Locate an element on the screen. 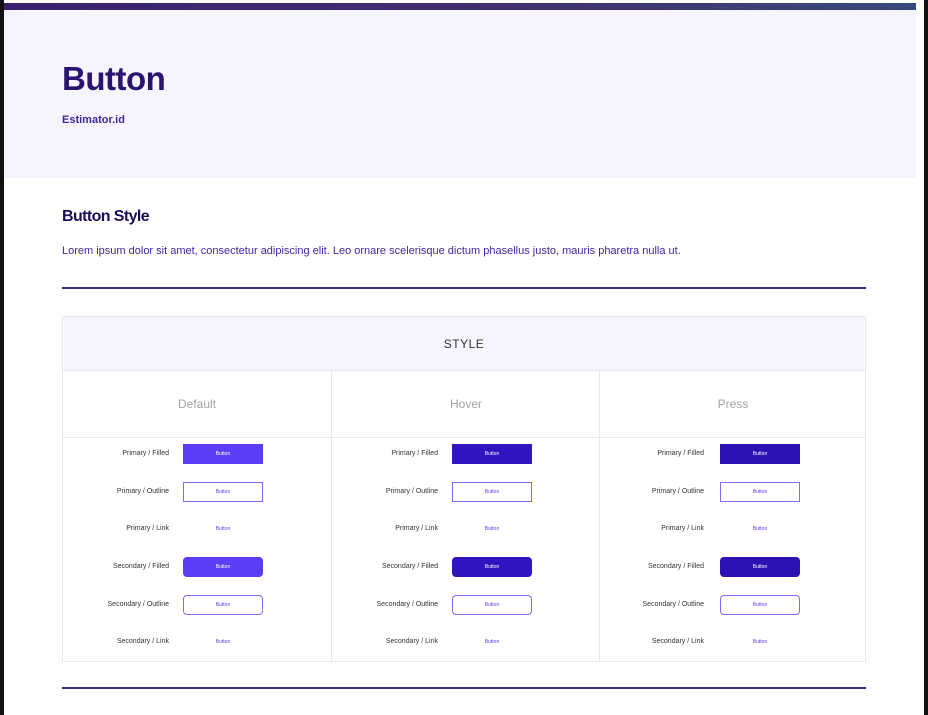 This screenshot has width=928, height=715. column-header: Press is located at coordinates (733, 404).